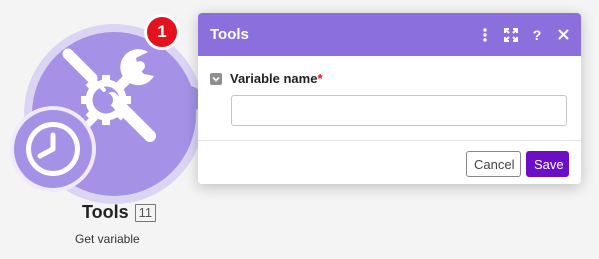 Image resolution: width=599 pixels, height=259 pixels. What do you see at coordinates (107, 239) in the screenshot?
I see `module-subtitle: Get variable` at bounding box center [107, 239].